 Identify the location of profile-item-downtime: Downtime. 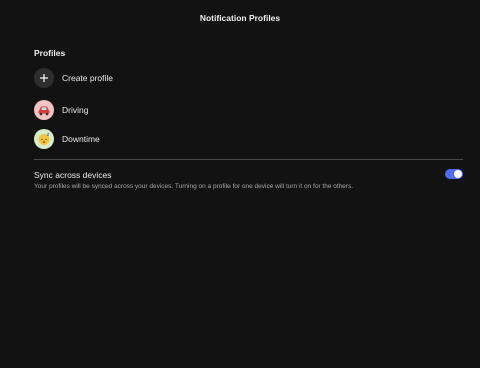
(67, 139).